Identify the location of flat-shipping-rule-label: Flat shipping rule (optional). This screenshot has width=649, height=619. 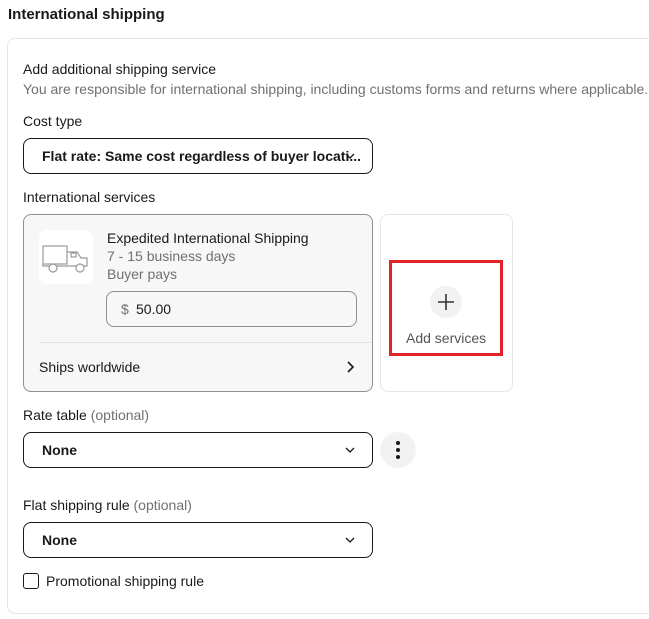
(107, 505).